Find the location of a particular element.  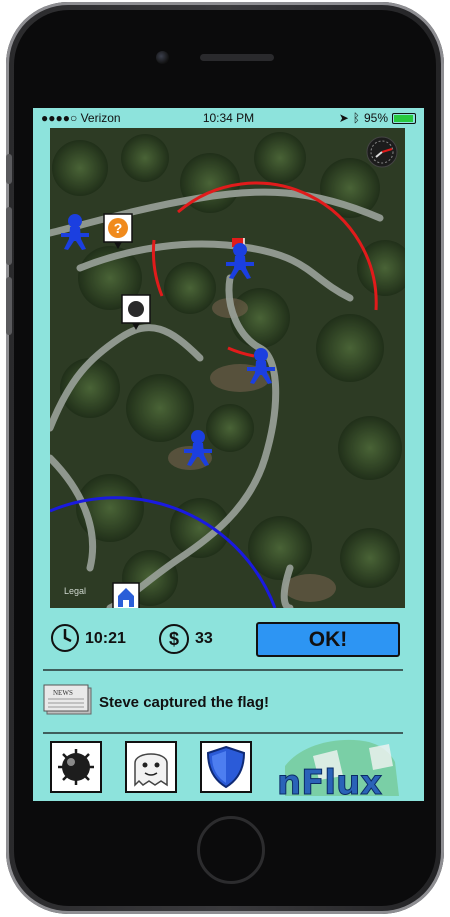

nflux-logo: nFlux is located at coordinates (342, 768).